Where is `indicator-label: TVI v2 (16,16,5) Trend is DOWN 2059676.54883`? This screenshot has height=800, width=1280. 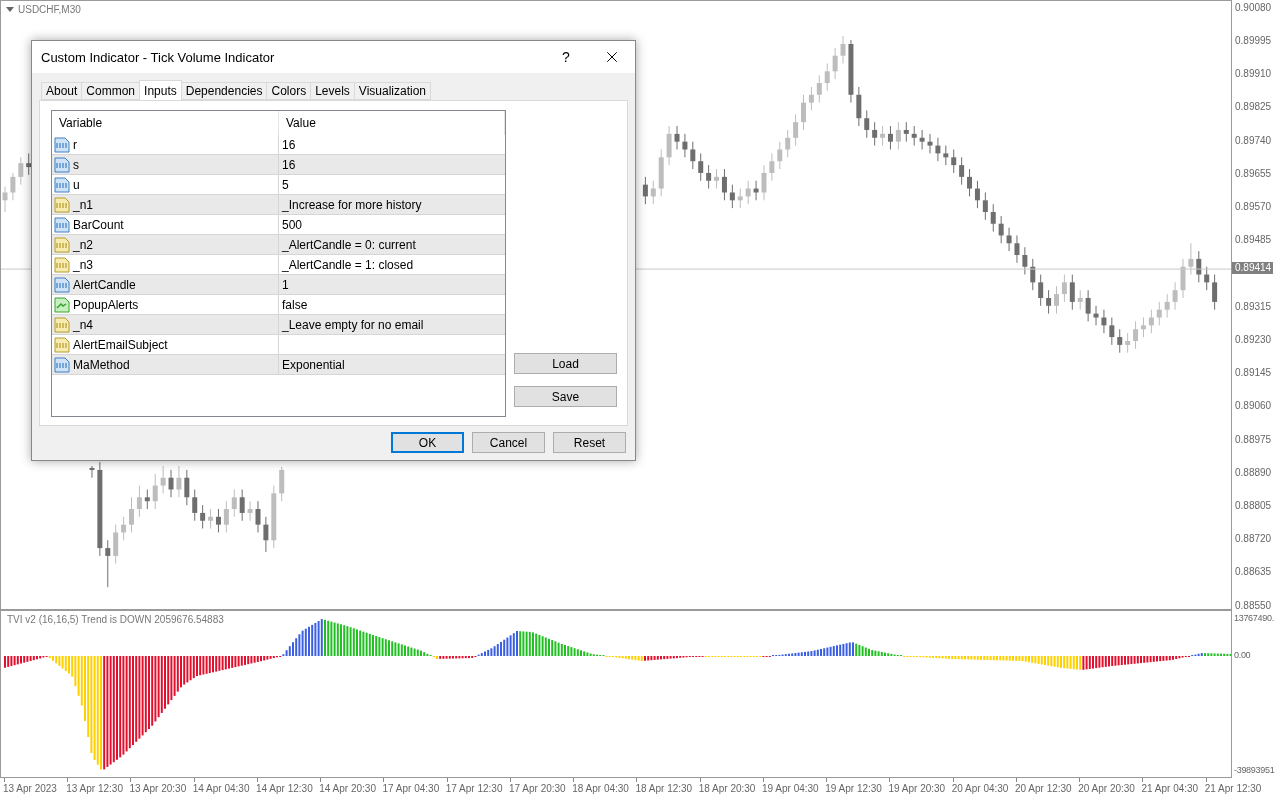
indicator-label: TVI v2 (16,16,5) Trend is DOWN 2059676.54883 is located at coordinates (115, 619).